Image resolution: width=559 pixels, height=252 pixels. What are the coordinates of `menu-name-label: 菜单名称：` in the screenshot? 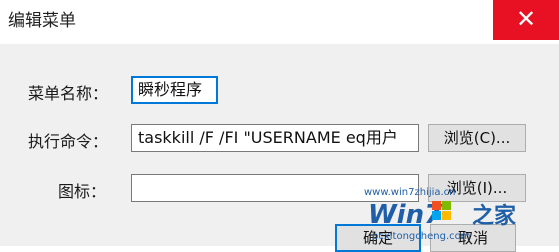 It's located at (68, 93).